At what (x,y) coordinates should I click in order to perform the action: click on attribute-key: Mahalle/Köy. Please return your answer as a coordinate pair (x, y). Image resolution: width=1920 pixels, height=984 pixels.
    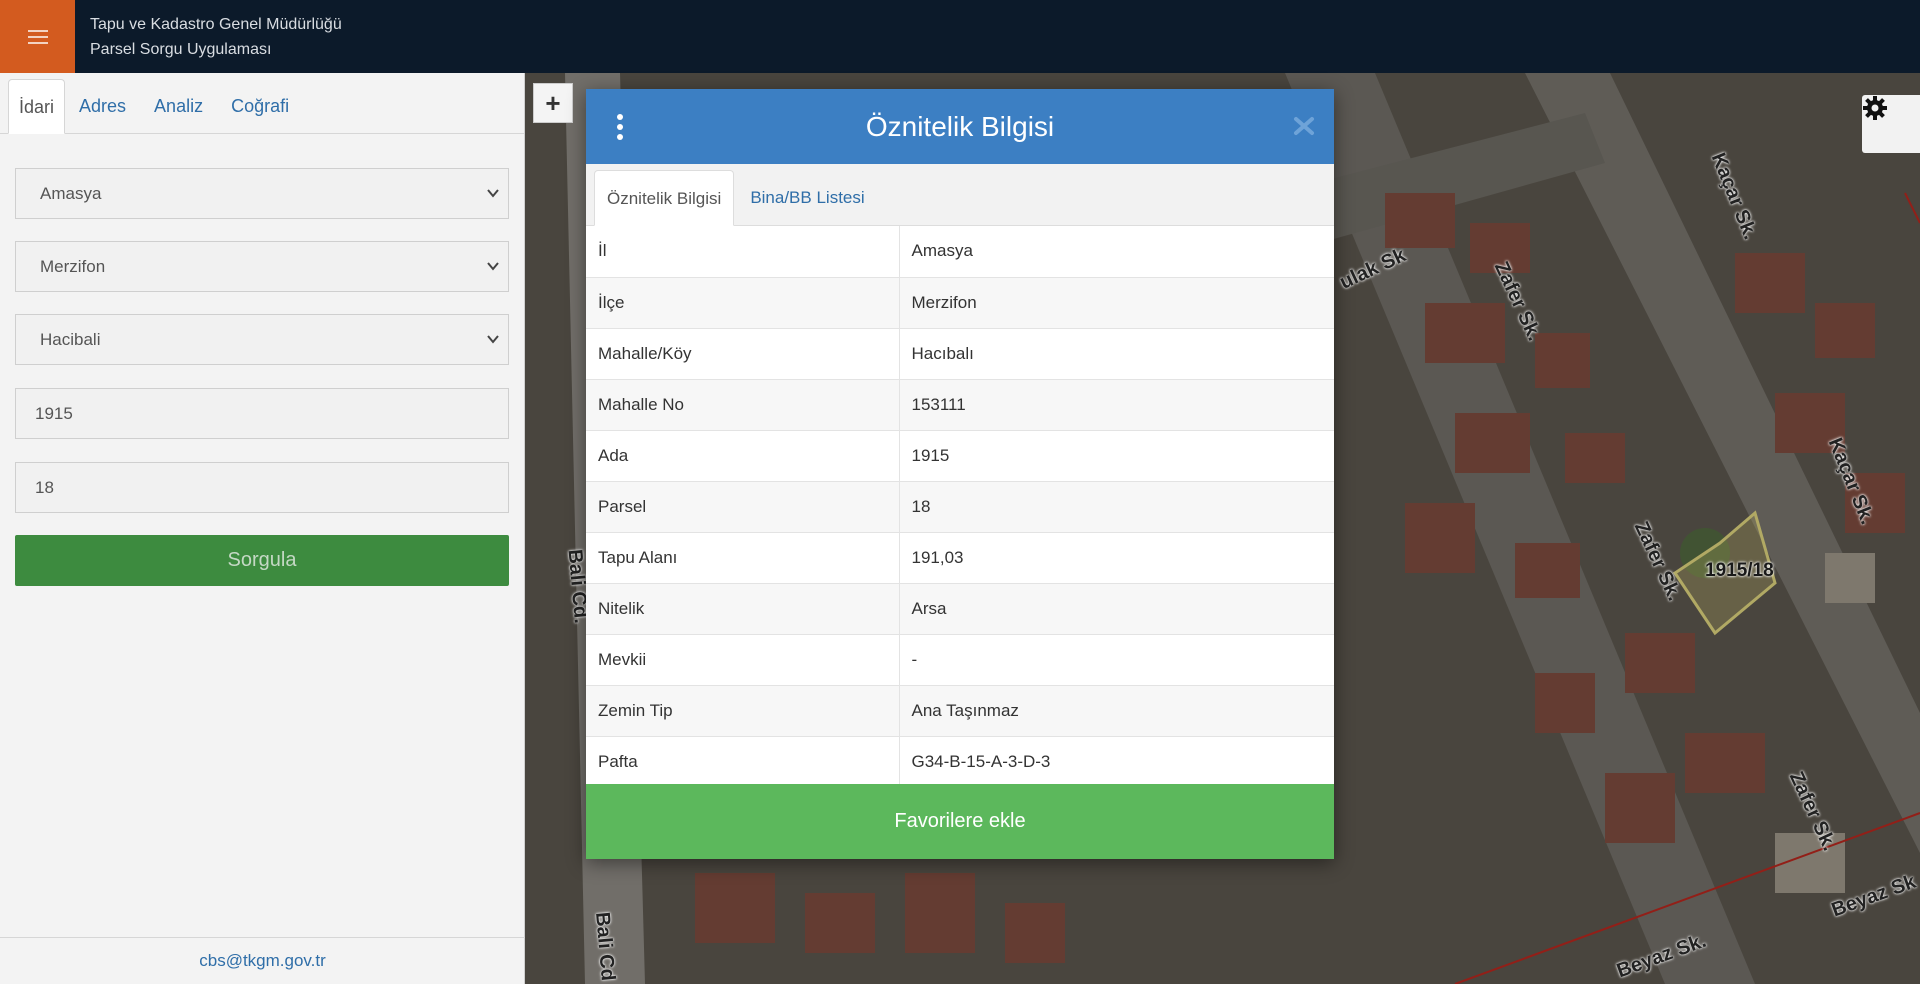
    Looking at the image, I should click on (743, 354).